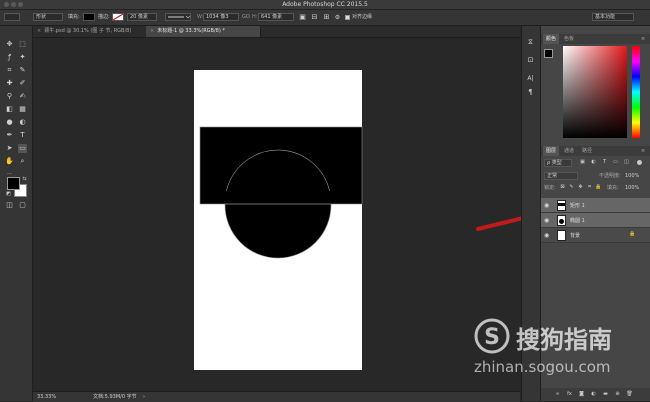 The height and width of the screenshot is (402, 650). I want to click on filter-type-icon: T, so click(604, 162).